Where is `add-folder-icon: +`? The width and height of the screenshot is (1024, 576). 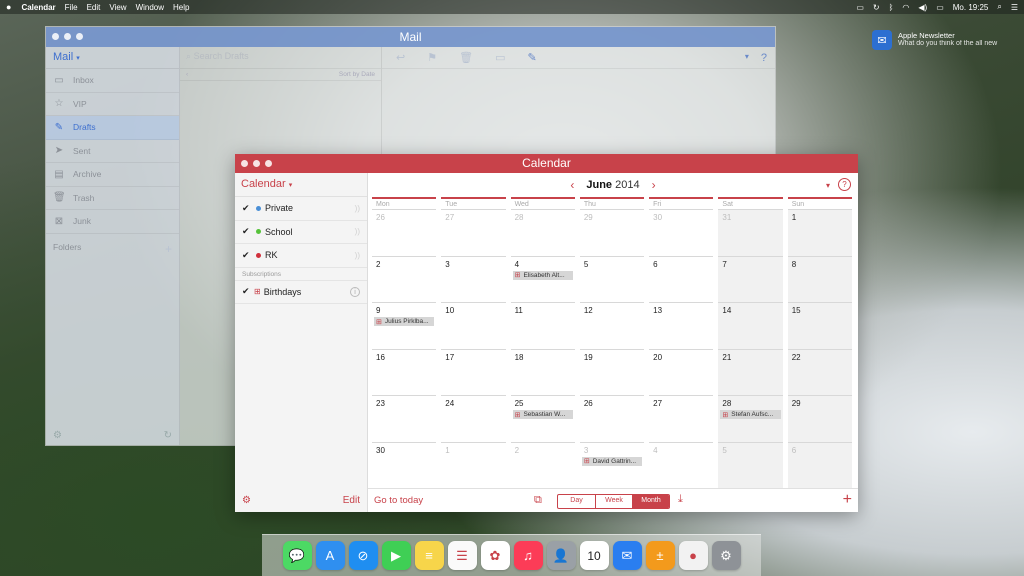 add-folder-icon: + is located at coordinates (168, 249).